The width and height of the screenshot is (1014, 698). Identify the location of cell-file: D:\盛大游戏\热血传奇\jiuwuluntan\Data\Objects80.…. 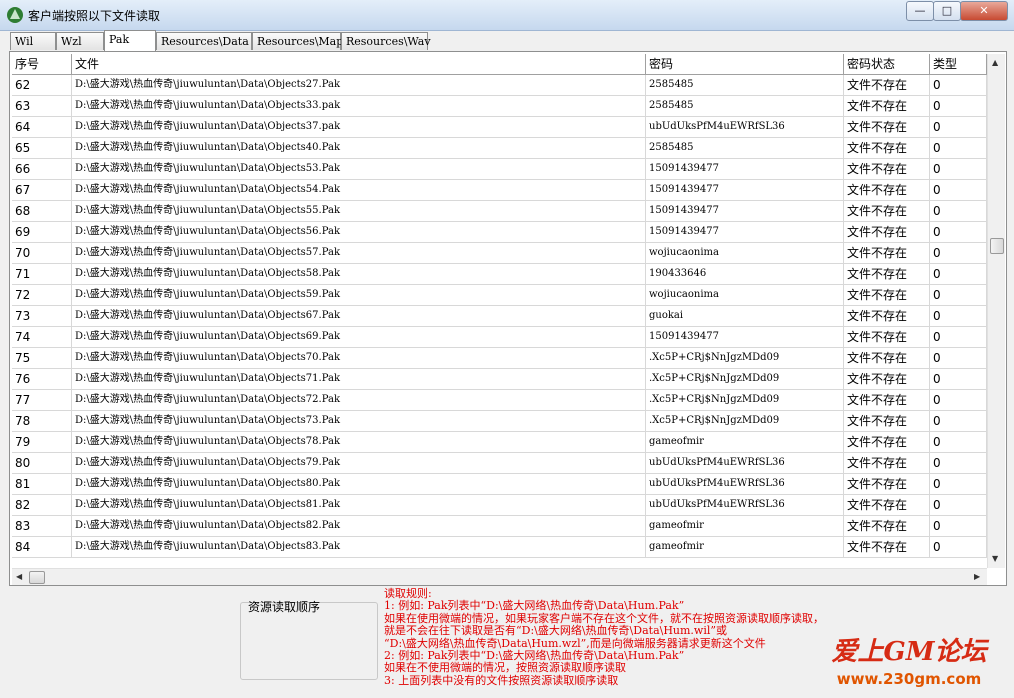
(359, 484).